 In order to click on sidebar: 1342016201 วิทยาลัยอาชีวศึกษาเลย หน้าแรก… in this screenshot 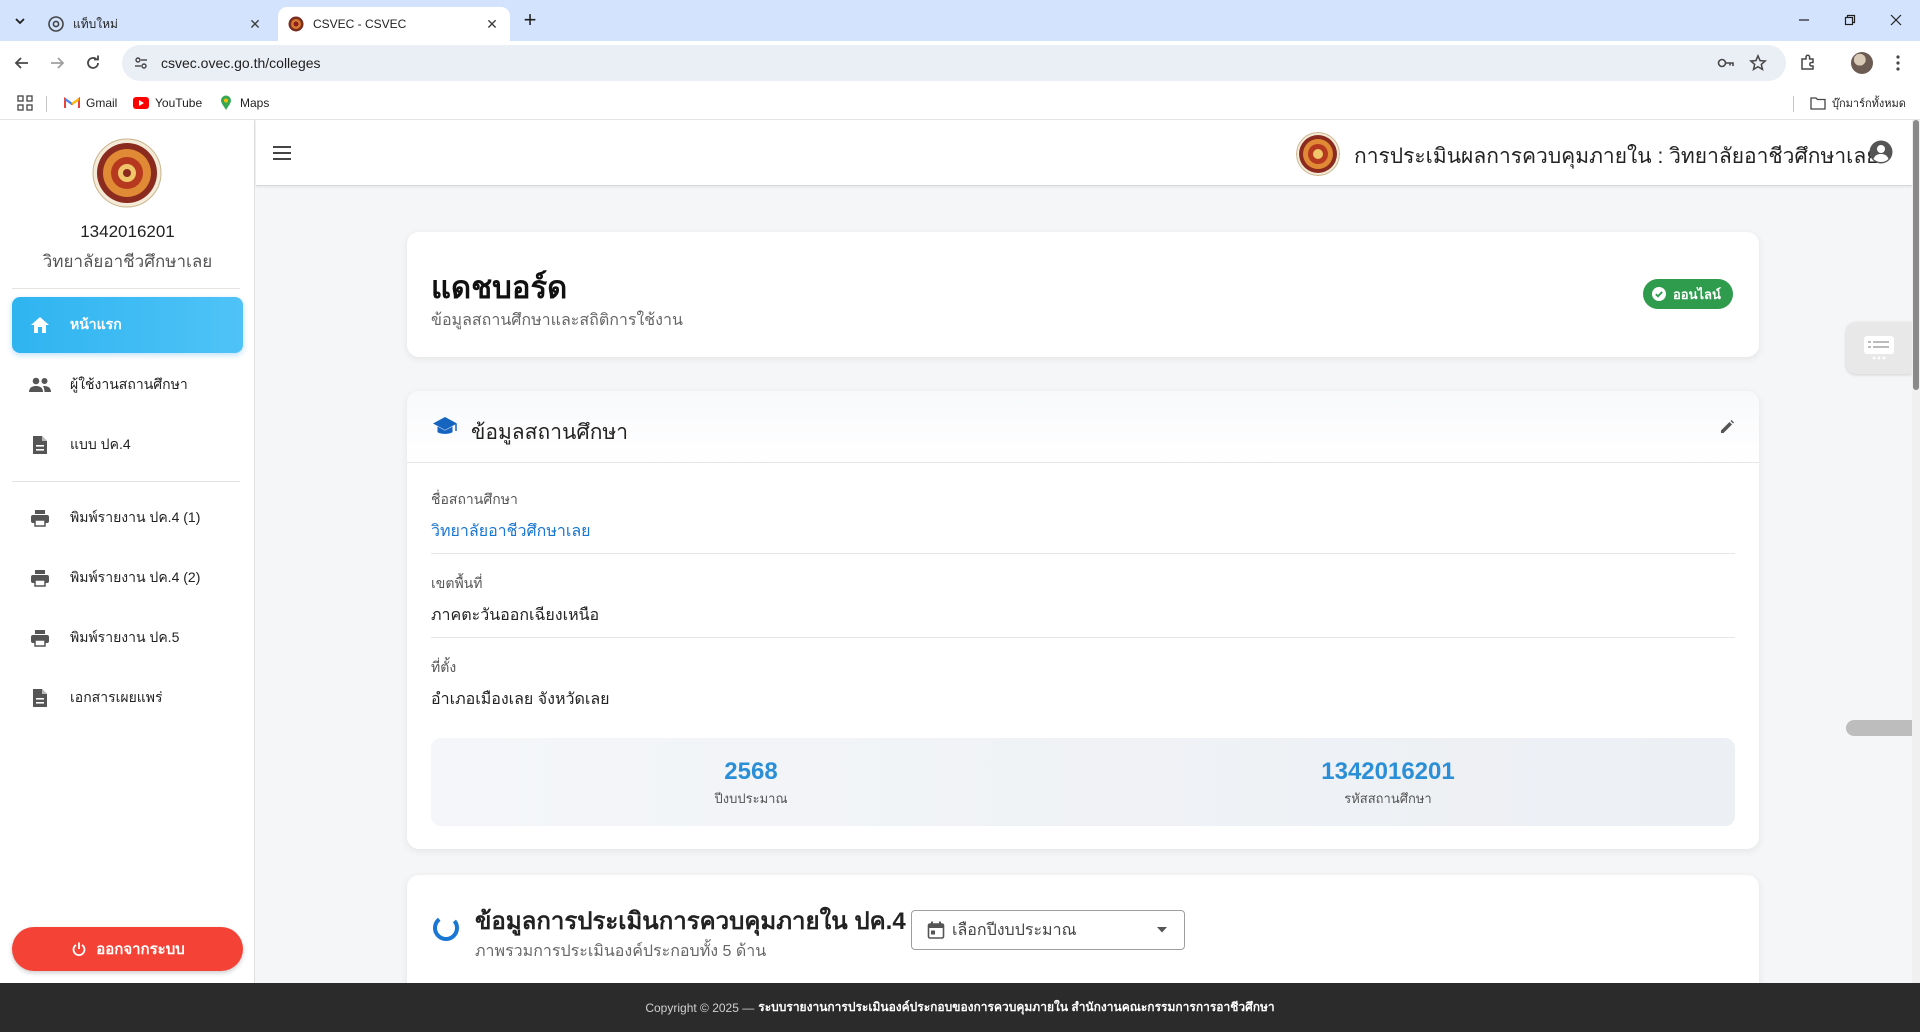, I will do `click(127, 551)`.